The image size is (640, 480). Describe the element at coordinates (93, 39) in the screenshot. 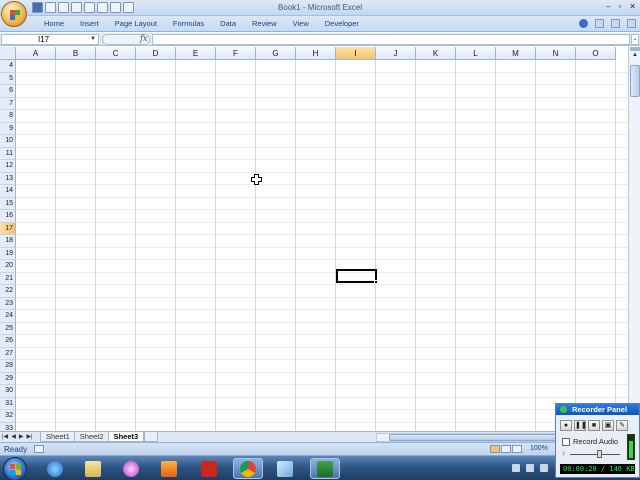

I see `chevron-down-icon: ▼` at that location.